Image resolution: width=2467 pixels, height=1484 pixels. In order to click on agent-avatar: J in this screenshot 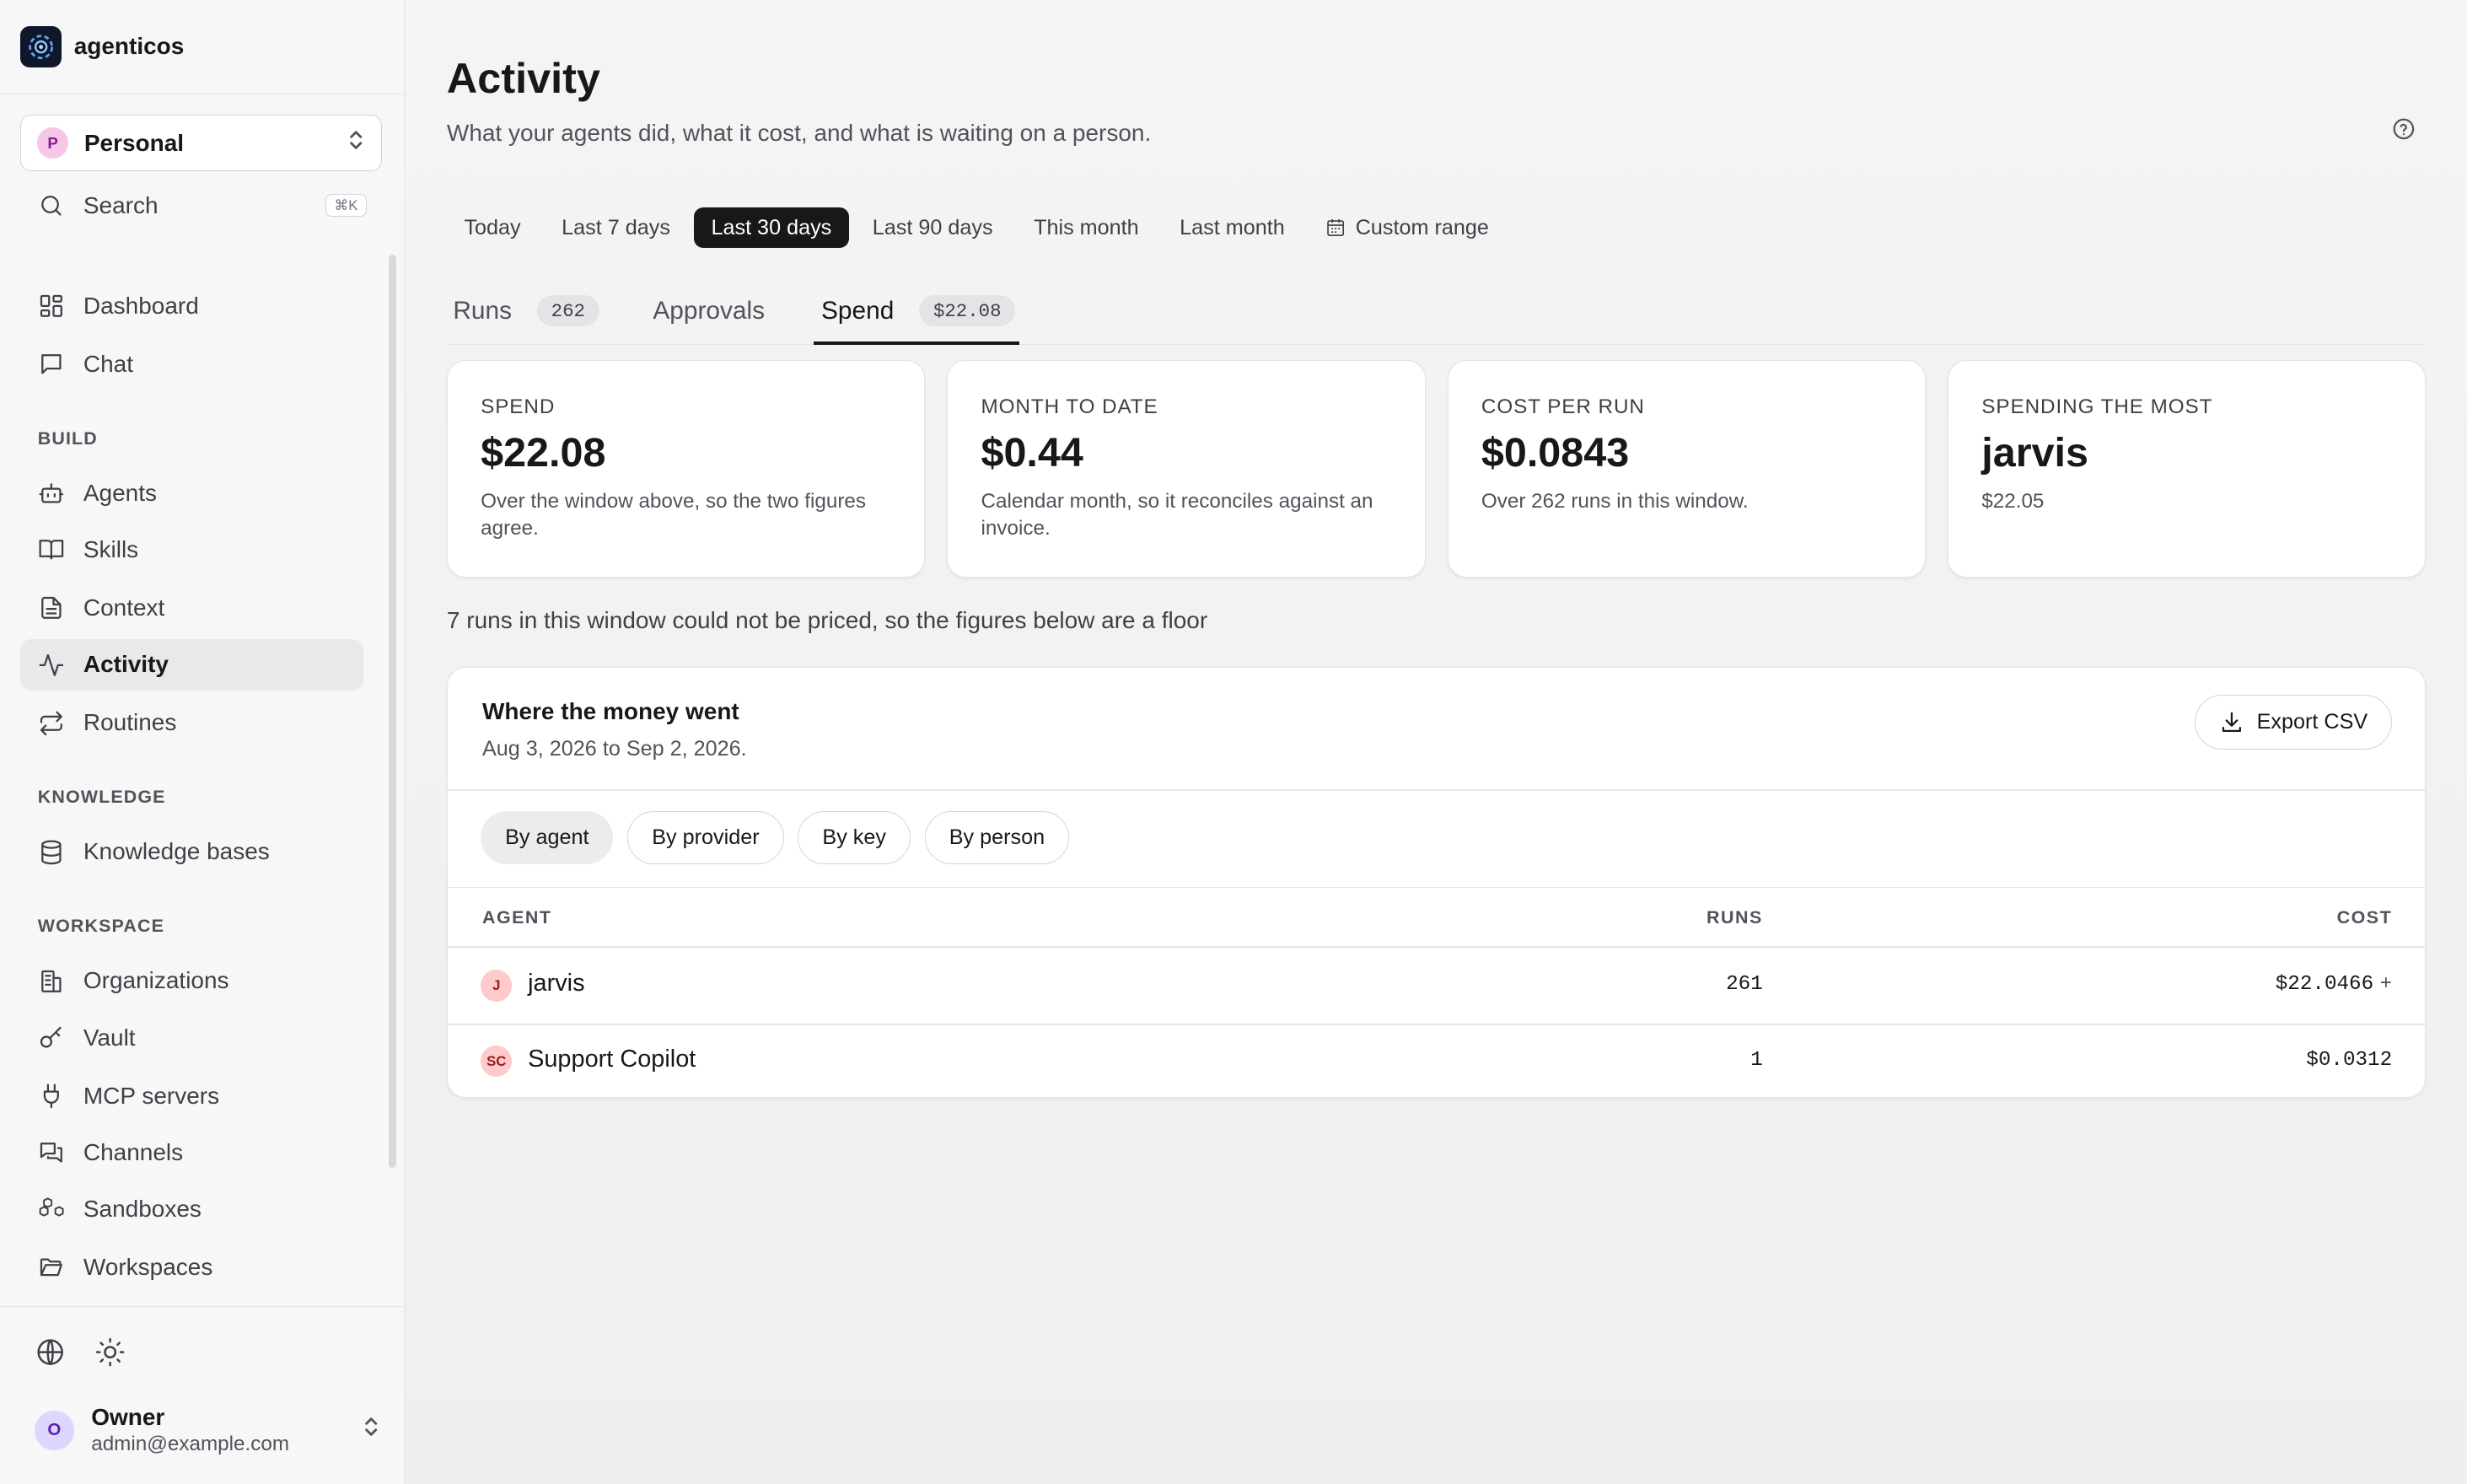, I will do `click(497, 986)`.